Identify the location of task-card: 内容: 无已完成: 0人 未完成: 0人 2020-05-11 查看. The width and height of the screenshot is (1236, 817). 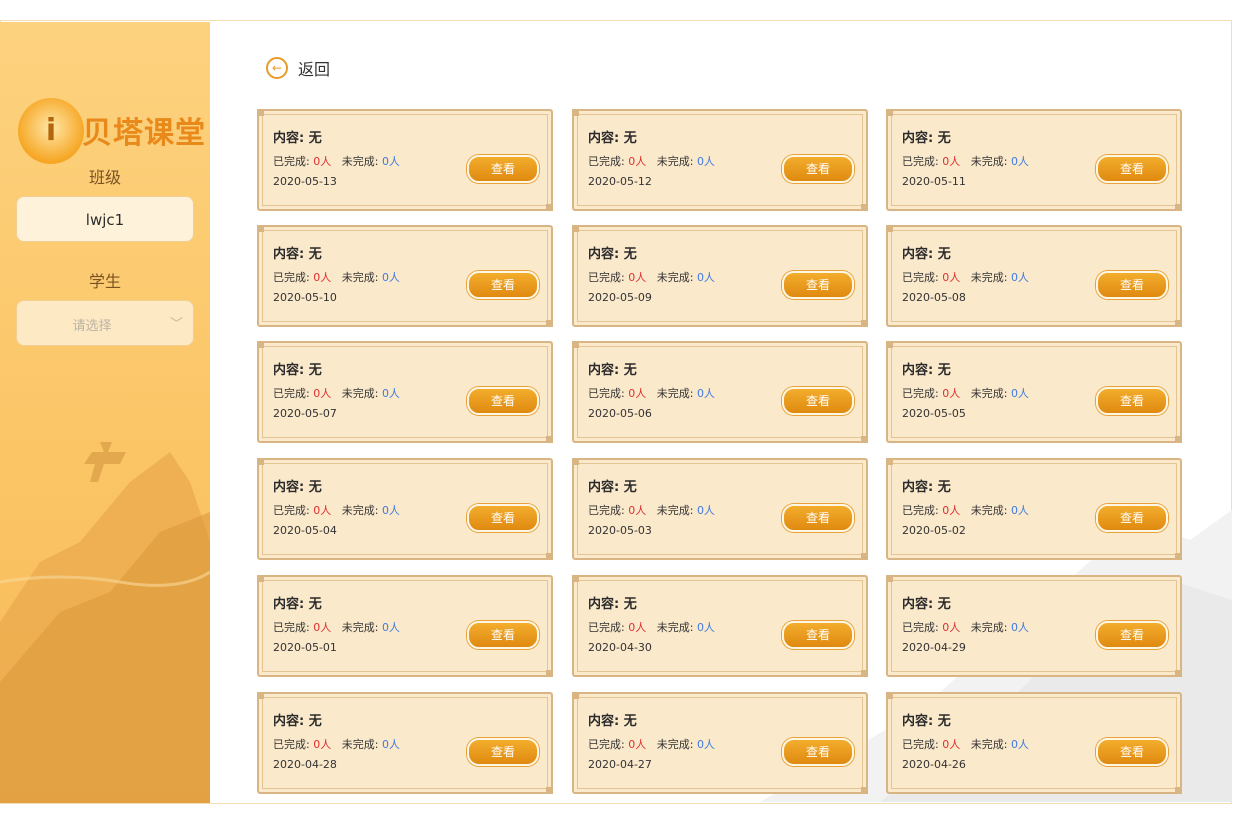
(1034, 160).